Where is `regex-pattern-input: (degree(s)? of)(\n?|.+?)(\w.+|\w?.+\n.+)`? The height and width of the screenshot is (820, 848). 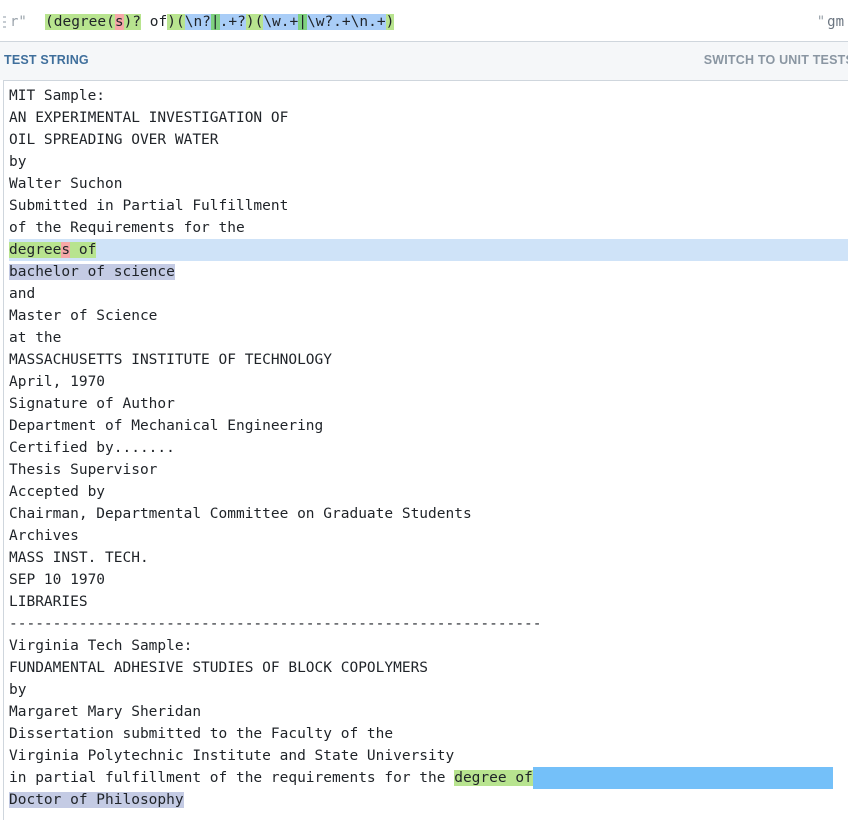 regex-pattern-input: (degree(s)? of)(\n?|.+?)(\w.+|\w?.+\n.+) is located at coordinates (220, 22).